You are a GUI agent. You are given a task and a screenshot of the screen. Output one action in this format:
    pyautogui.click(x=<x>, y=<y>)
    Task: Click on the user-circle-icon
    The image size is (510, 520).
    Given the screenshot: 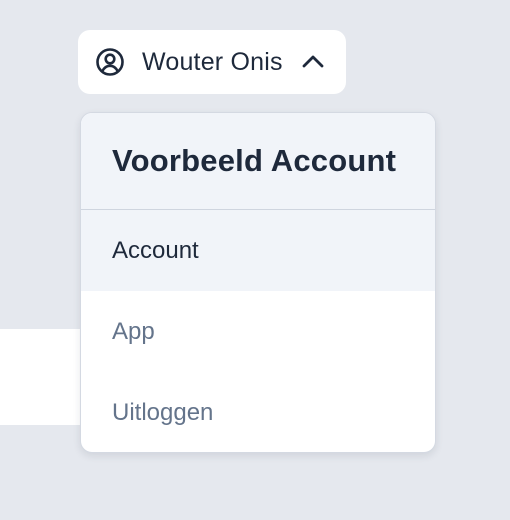 What is the action you would take?
    pyautogui.click(x=110, y=62)
    